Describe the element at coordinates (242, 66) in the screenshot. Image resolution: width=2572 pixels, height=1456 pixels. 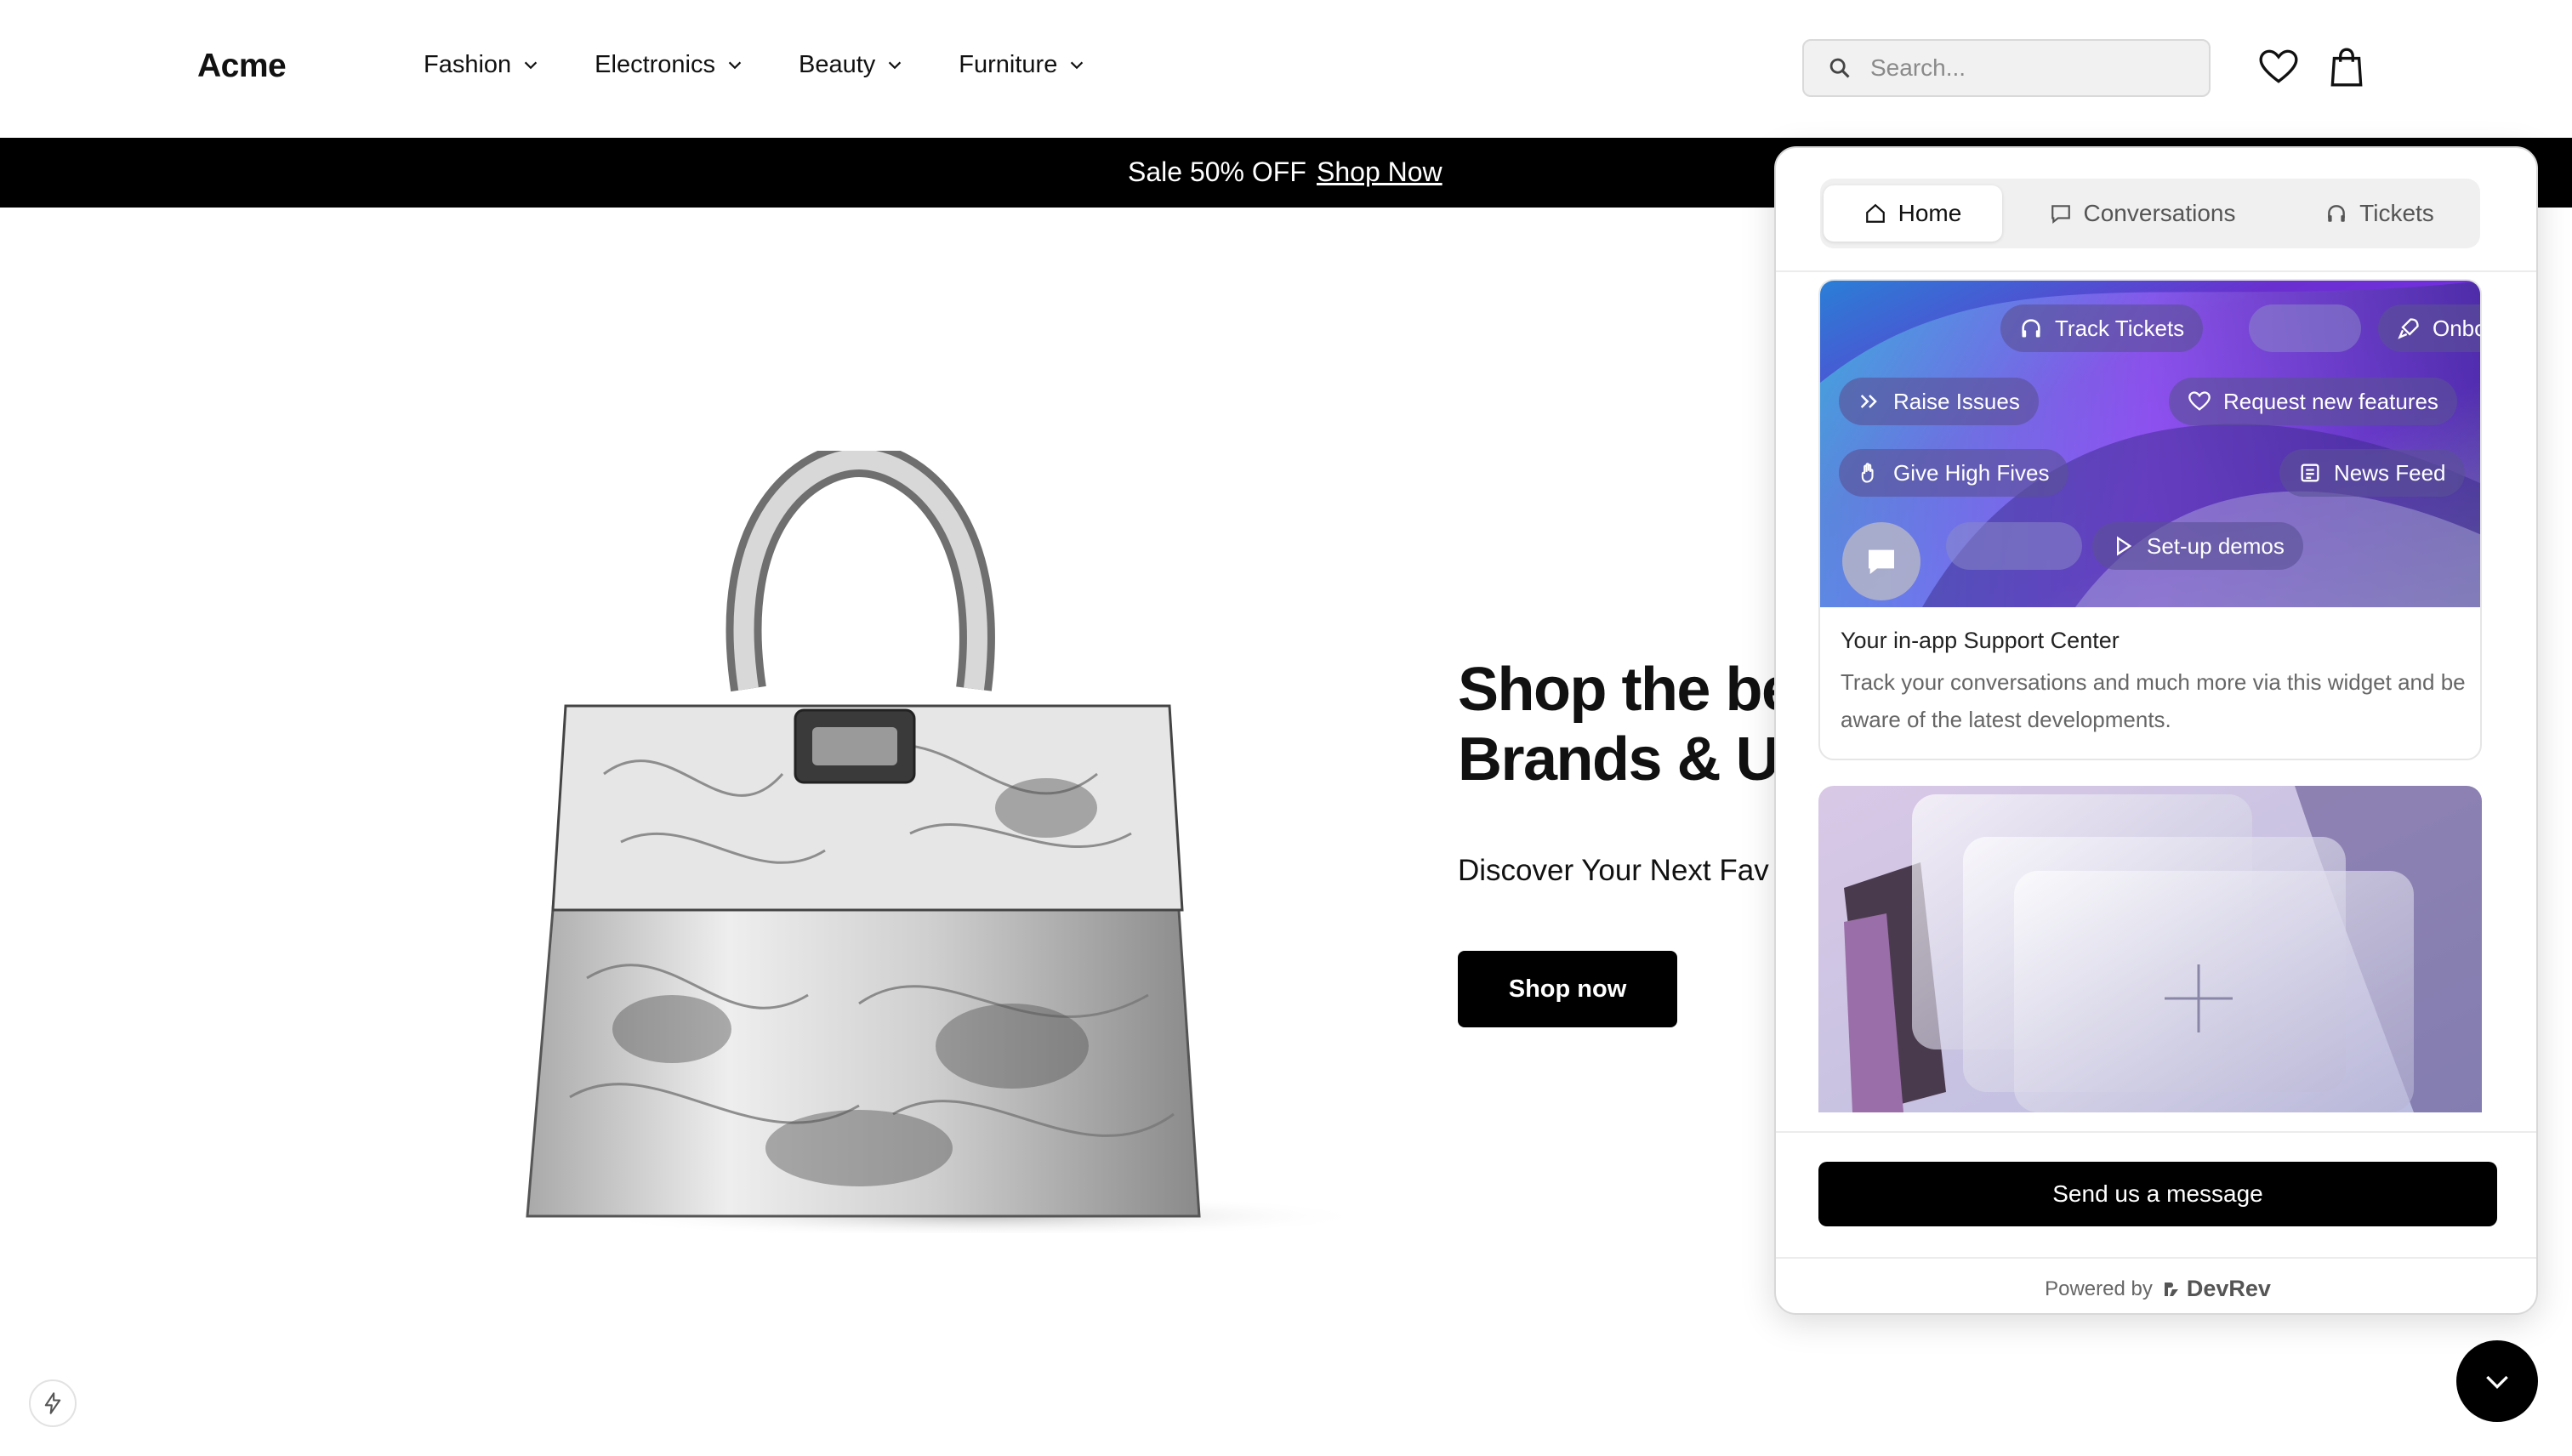
I see `logo: Acme` at that location.